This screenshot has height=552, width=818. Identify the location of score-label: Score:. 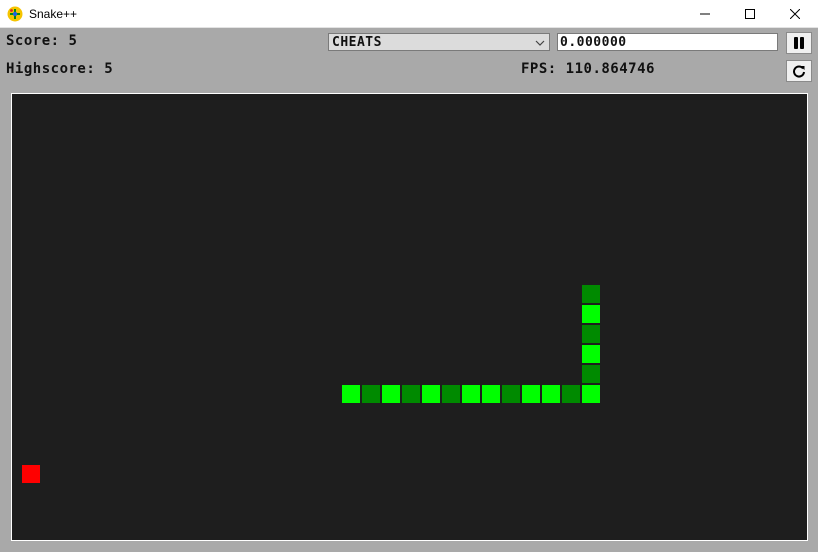
(33, 41).